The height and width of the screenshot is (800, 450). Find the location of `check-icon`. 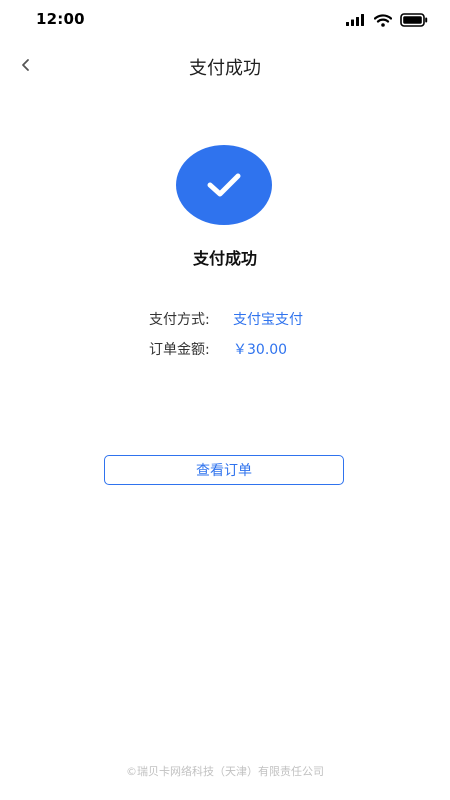

check-icon is located at coordinates (224, 185).